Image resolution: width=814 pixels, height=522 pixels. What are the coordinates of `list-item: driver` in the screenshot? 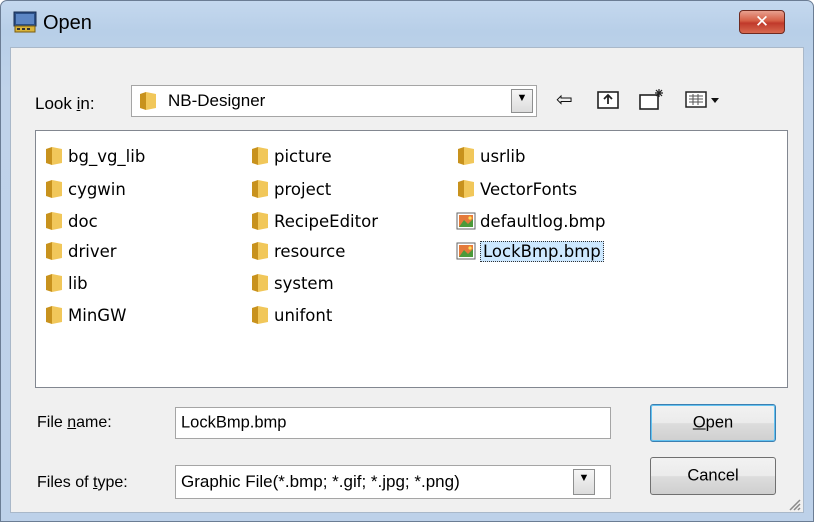 It's located at (80, 251).